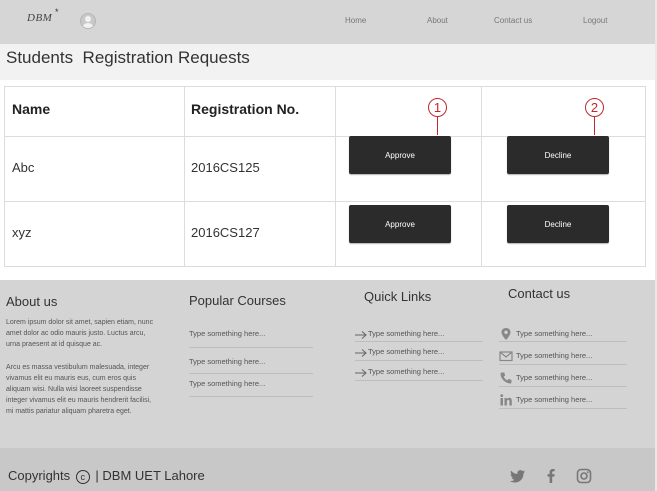 The height and width of the screenshot is (491, 657). What do you see at coordinates (594, 107) in the screenshot?
I see `annotation-marker-2: 2` at bounding box center [594, 107].